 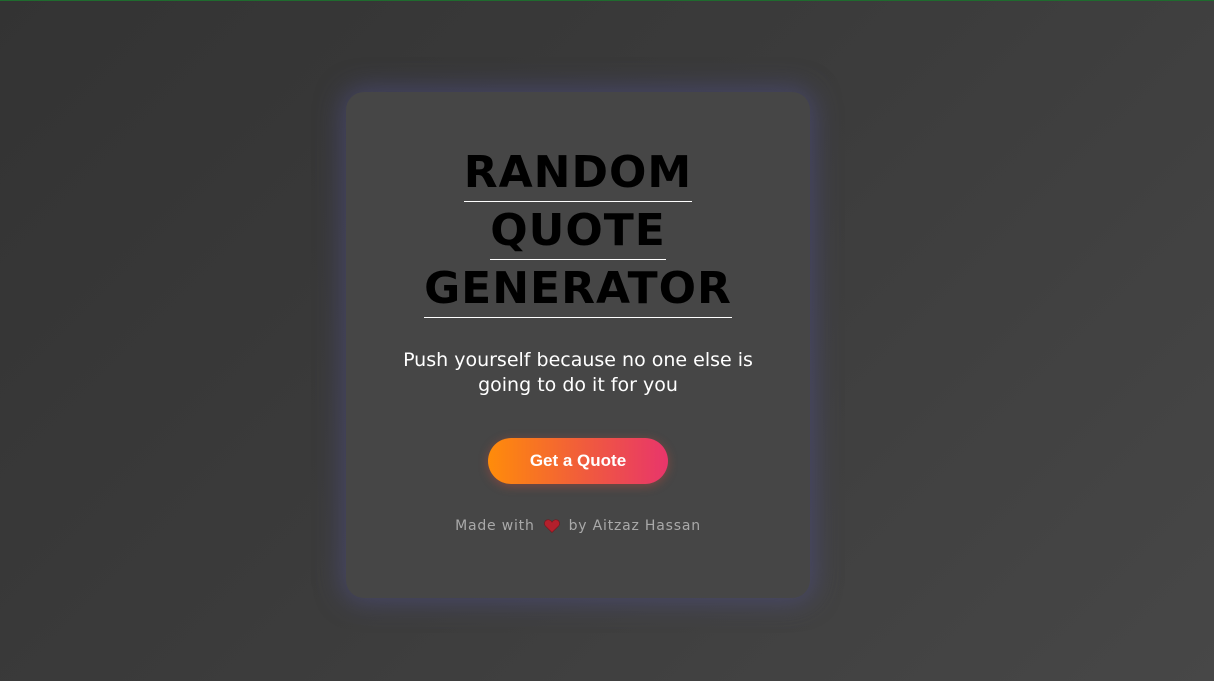 I want to click on page-title: RANDOM QUOTE GENERATOR, so click(x=578, y=231).